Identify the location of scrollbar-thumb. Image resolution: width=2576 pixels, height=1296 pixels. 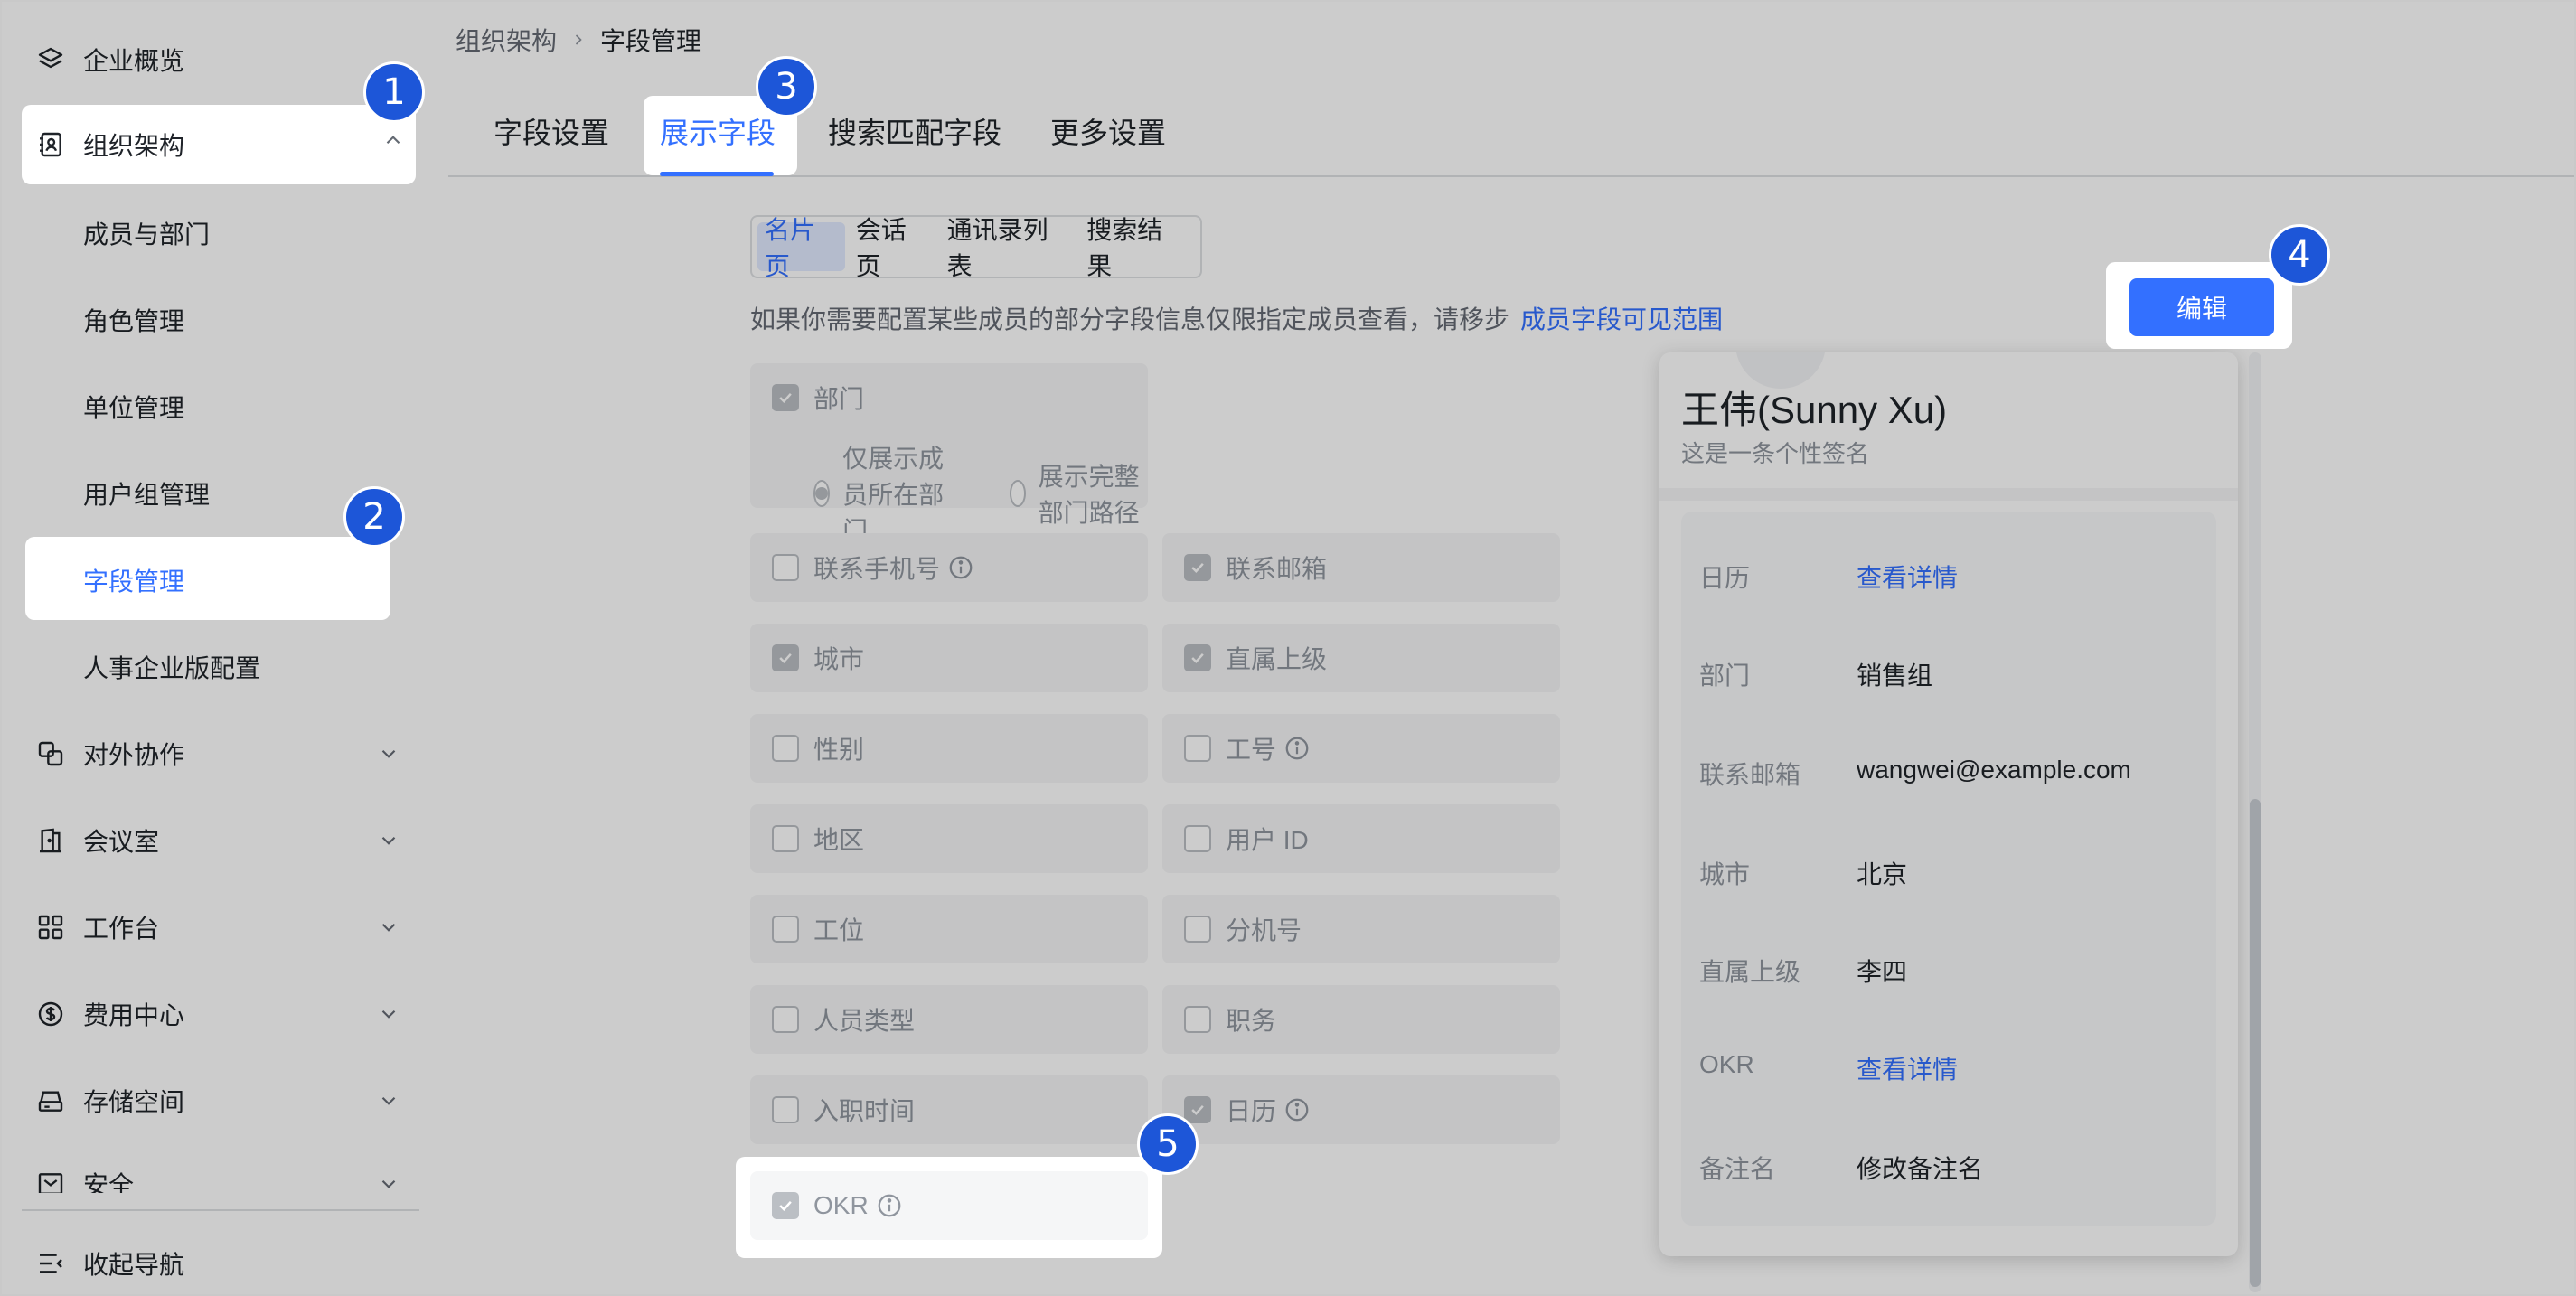
(2255, 1043).